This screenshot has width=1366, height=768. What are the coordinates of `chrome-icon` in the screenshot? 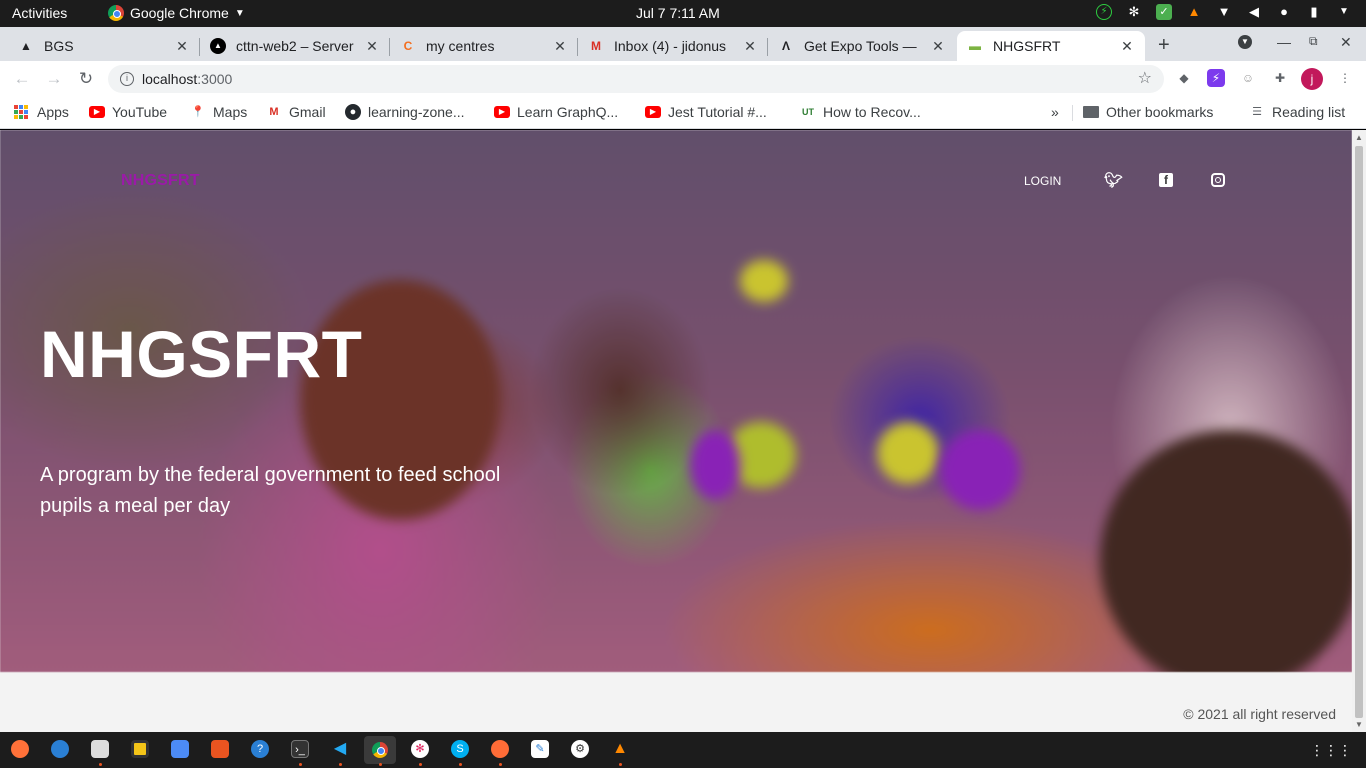 It's located at (116, 13).